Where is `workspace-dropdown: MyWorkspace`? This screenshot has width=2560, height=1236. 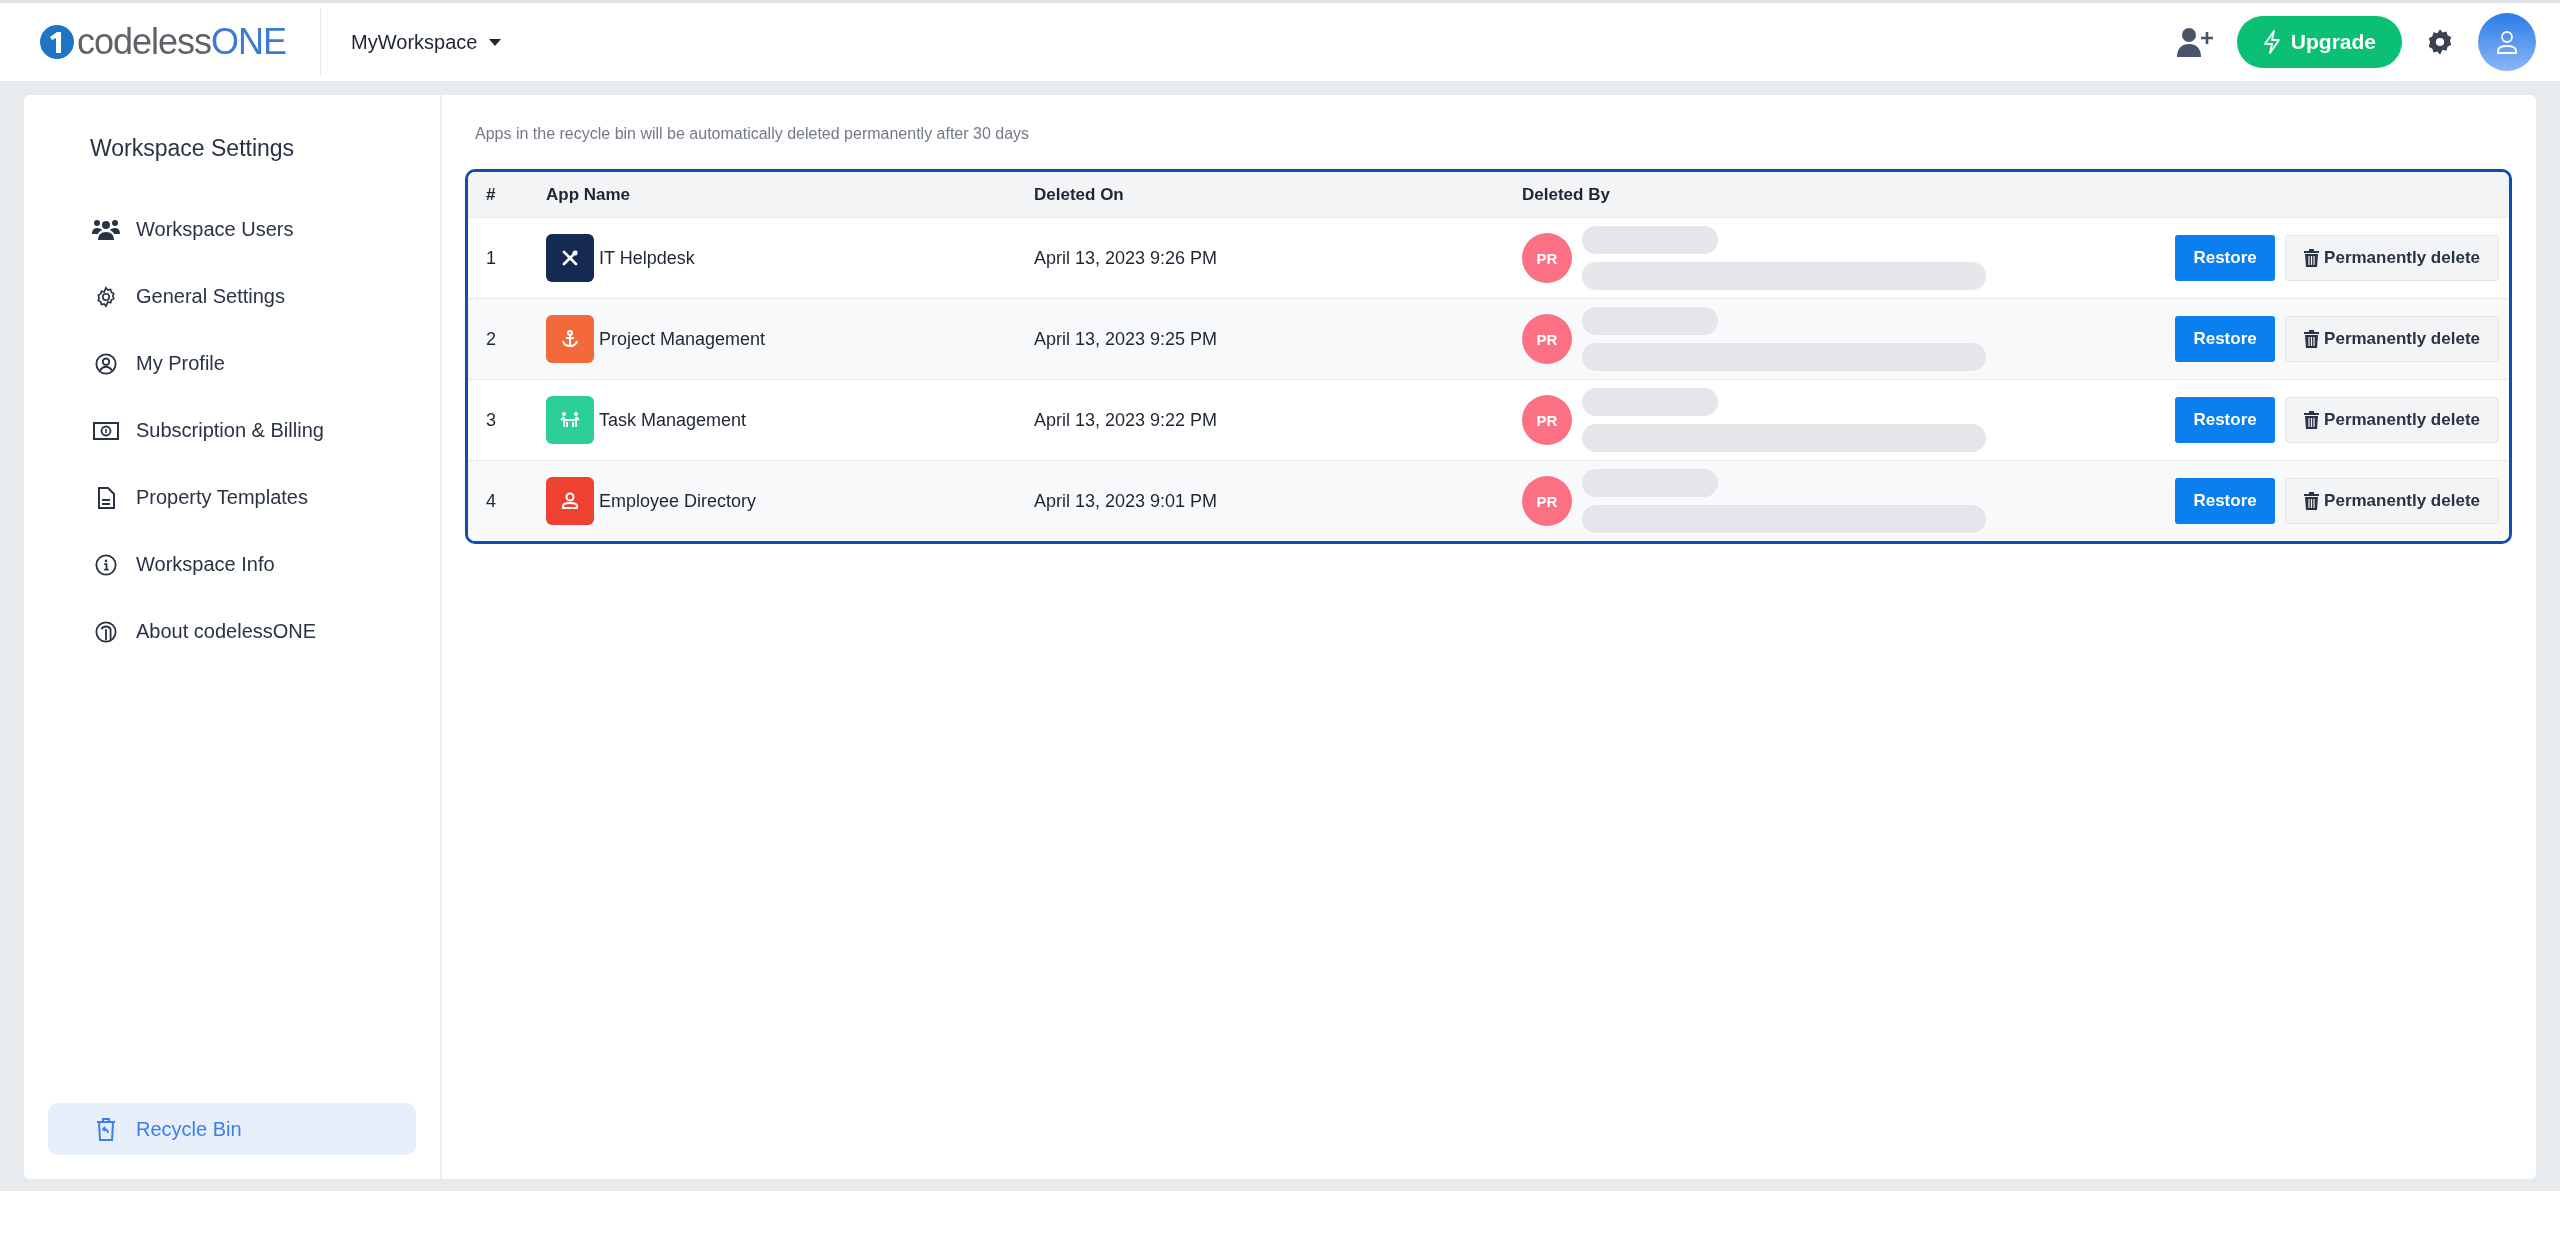 workspace-dropdown: MyWorkspace is located at coordinates (426, 42).